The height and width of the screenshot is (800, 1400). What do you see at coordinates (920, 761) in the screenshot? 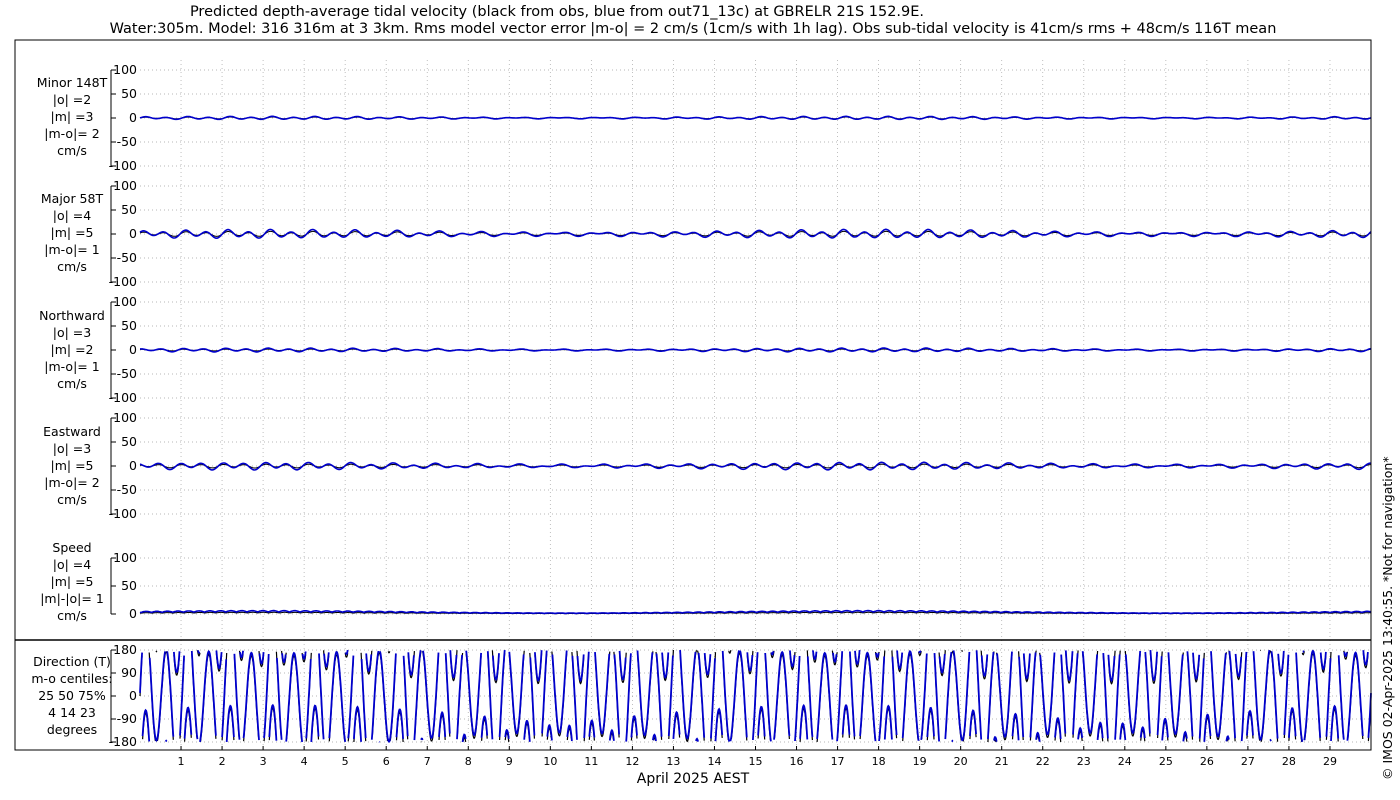
I see `x-tick-label: 19` at bounding box center [920, 761].